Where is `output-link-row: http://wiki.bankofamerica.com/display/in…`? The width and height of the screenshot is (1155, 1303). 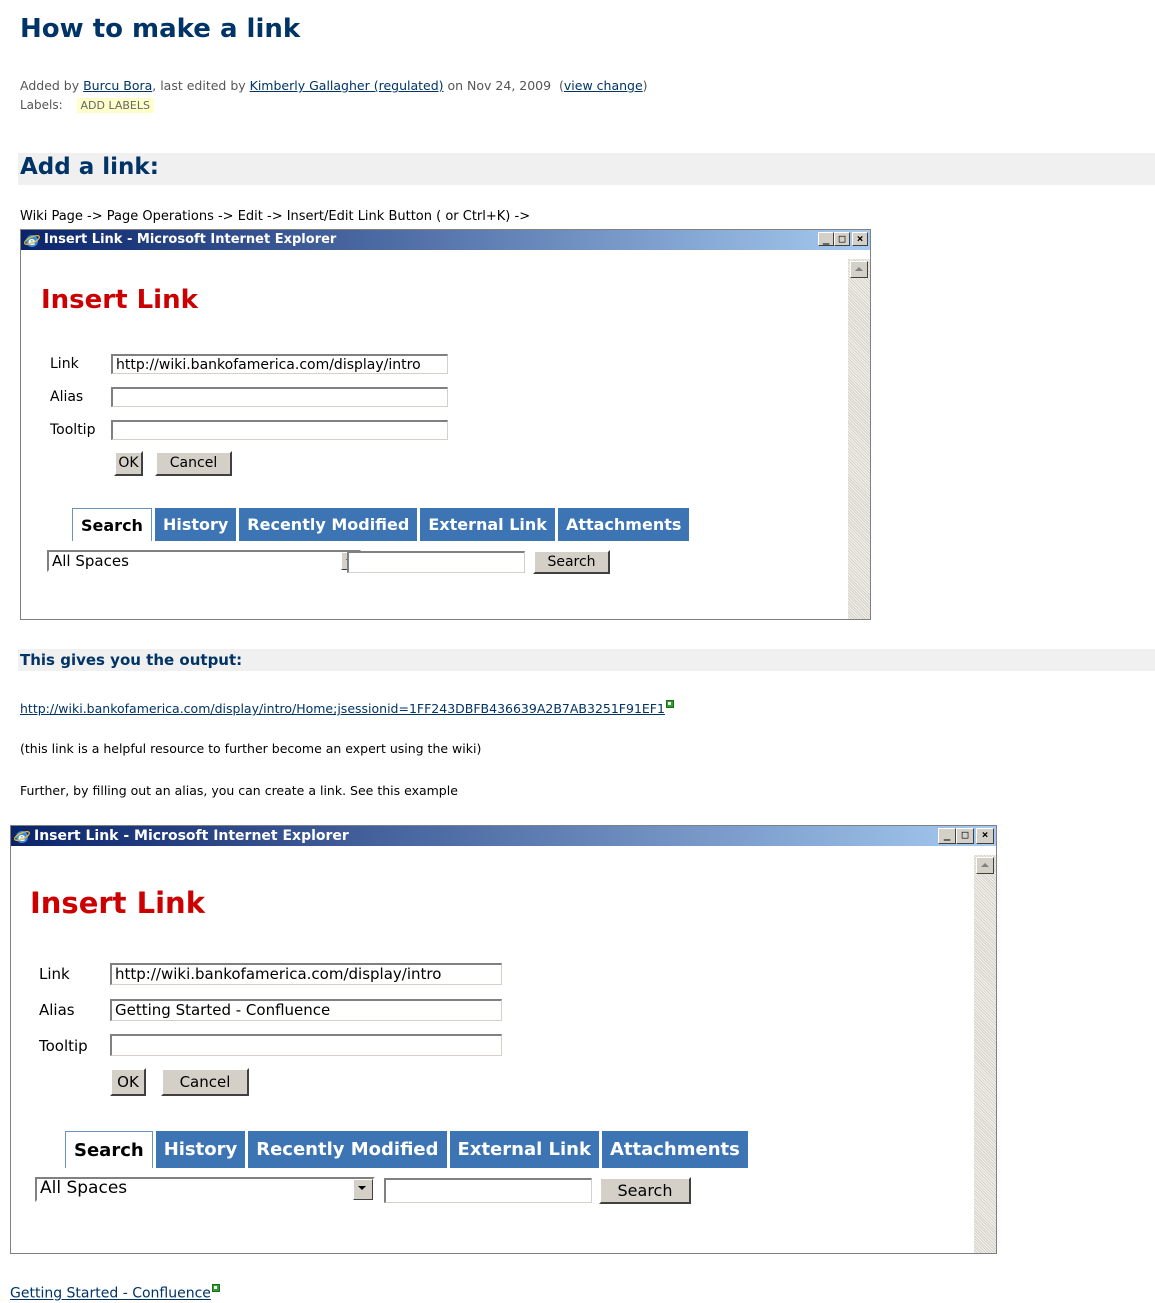 output-link-row: http://wiki.bankofamerica.com/display/in… is located at coordinates (347, 708).